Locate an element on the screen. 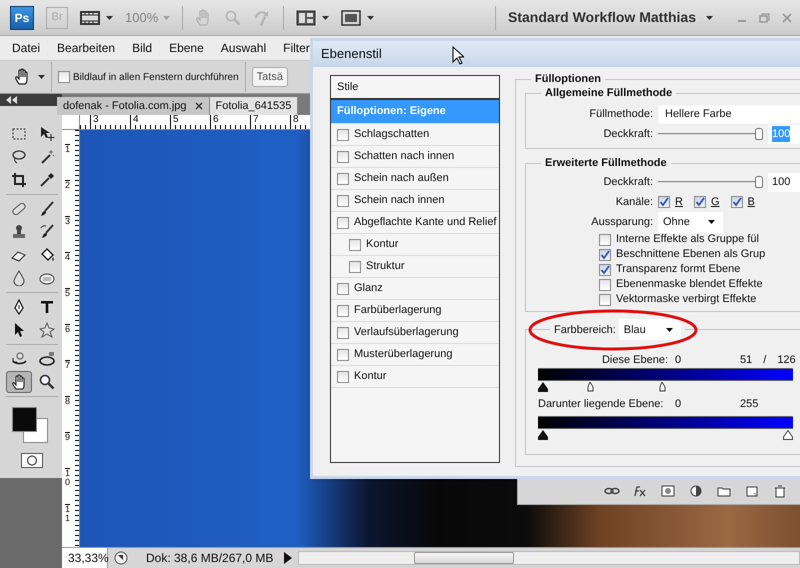 The width and height of the screenshot is (800, 568). tool-button is located at coordinates (19, 382).